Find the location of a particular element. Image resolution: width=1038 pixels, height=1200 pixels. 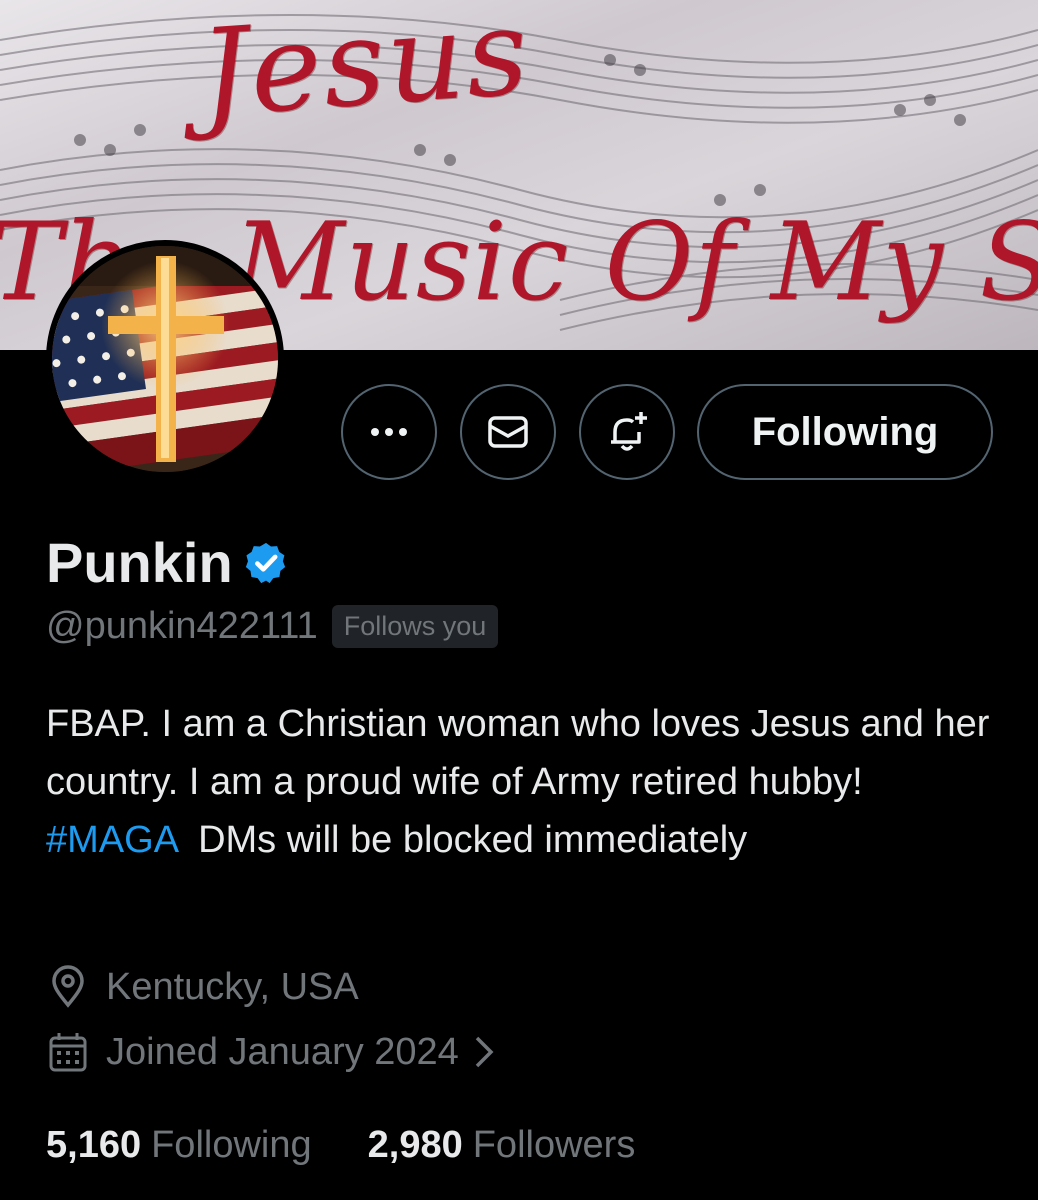

bio-text-end: DMs will be blocked immediately is located at coordinates (462, 840).